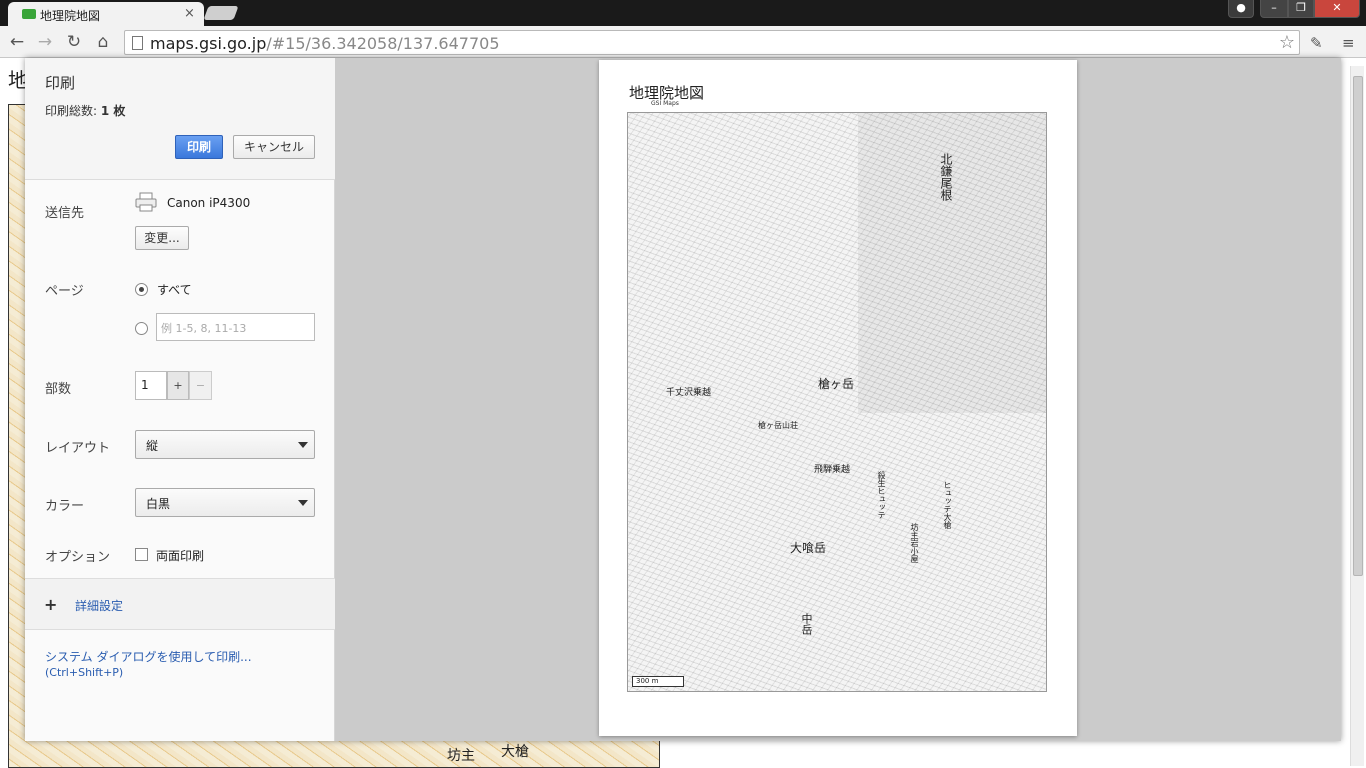 The height and width of the screenshot is (768, 1366). Describe the element at coordinates (658, 681) in the screenshot. I see `map-scale-bar: 300 m` at that location.